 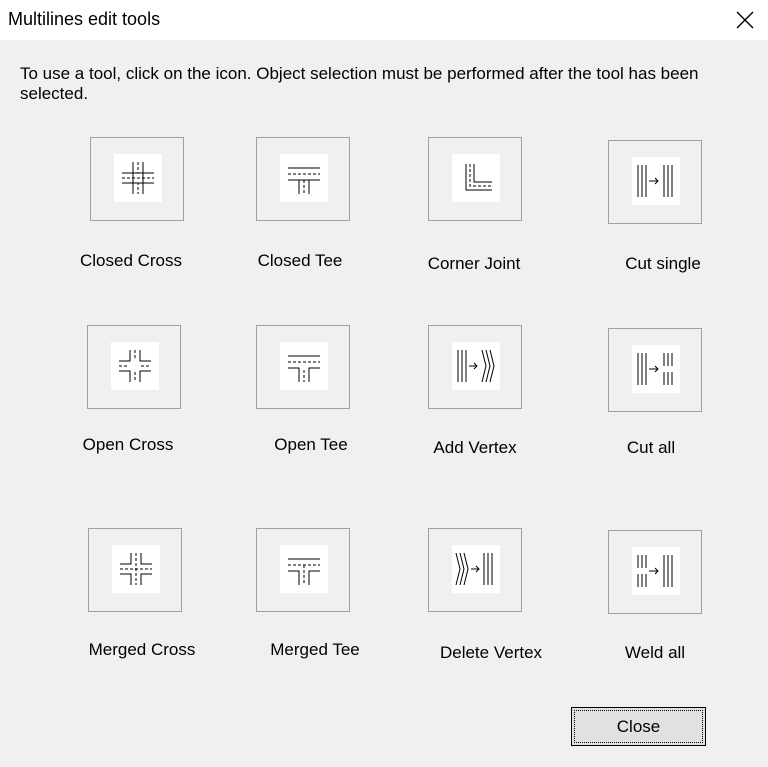 What do you see at coordinates (475, 447) in the screenshot?
I see `tool-label: Add Vertex` at bounding box center [475, 447].